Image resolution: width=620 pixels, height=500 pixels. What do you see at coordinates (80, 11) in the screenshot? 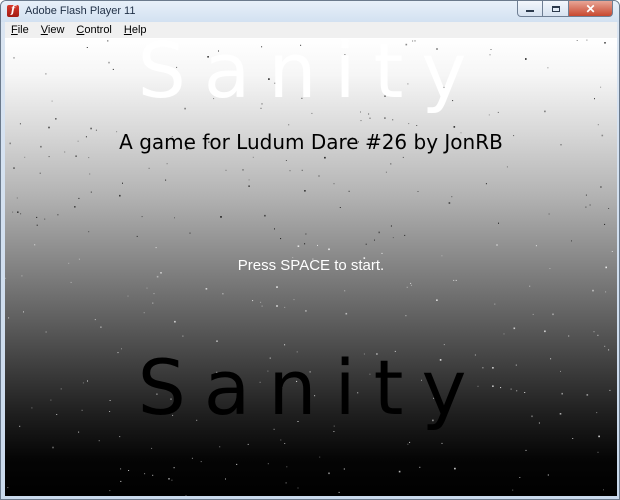
I see `window-title: Adobe Flash Player 11` at bounding box center [80, 11].